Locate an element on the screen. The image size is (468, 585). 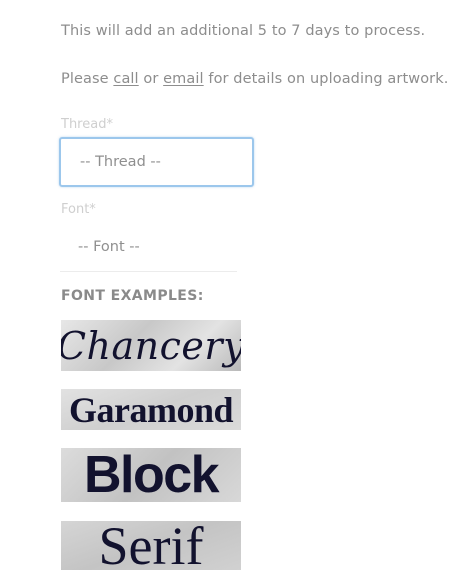
chancery-font-sample: Chancery is located at coordinates (151, 345).